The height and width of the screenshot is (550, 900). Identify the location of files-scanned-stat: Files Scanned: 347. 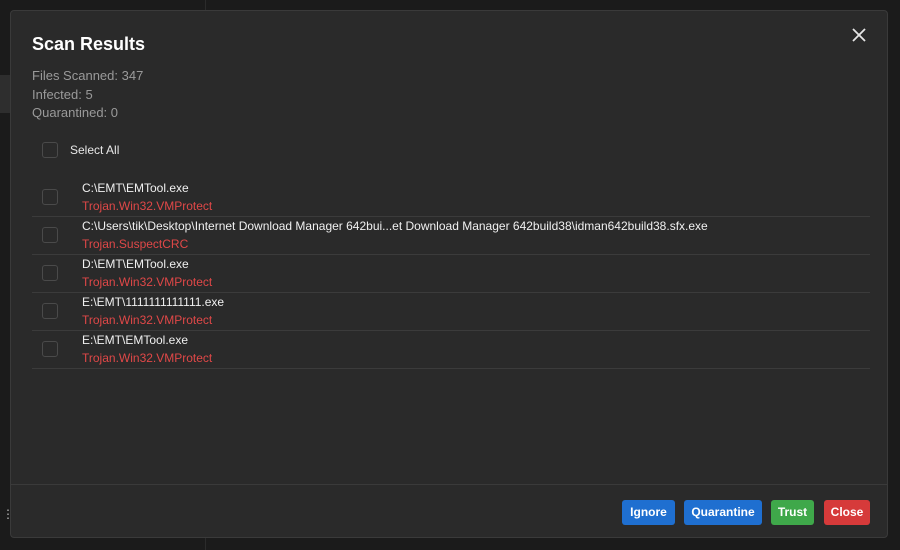
(88, 75).